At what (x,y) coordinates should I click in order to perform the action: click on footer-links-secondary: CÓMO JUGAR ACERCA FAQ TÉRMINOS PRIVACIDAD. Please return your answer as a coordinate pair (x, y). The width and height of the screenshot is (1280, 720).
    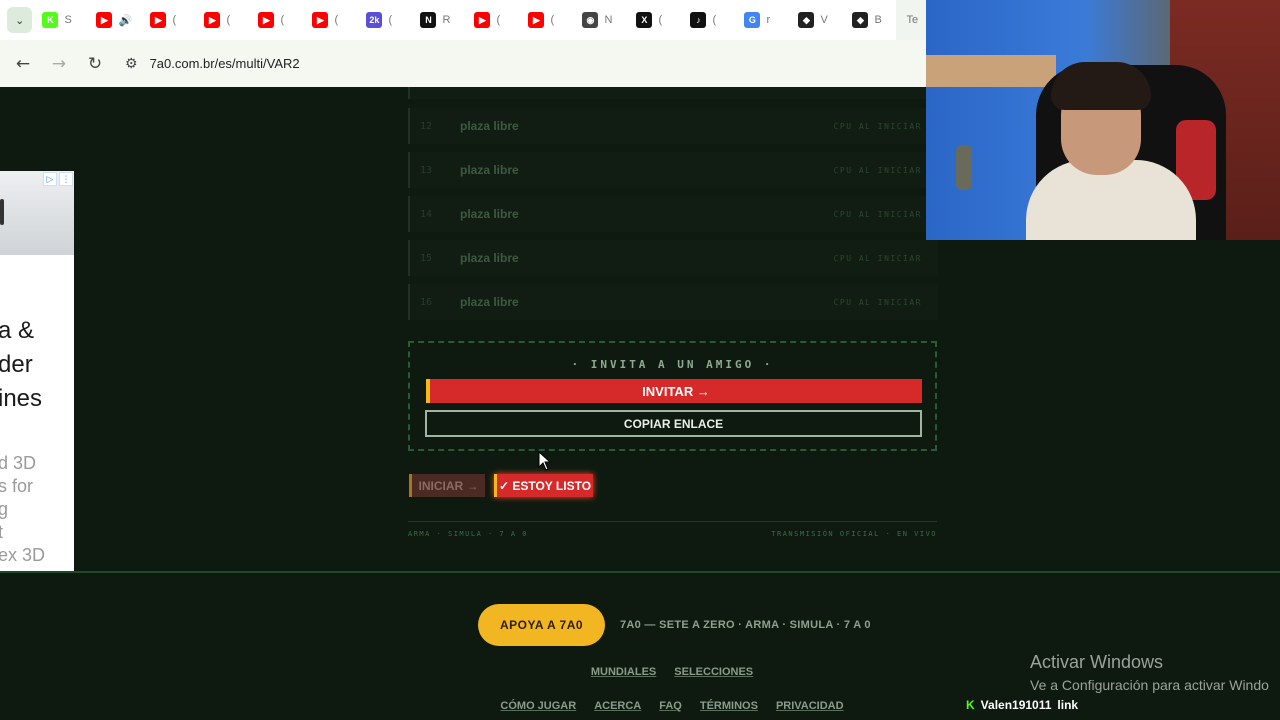
    Looking at the image, I should click on (640, 706).